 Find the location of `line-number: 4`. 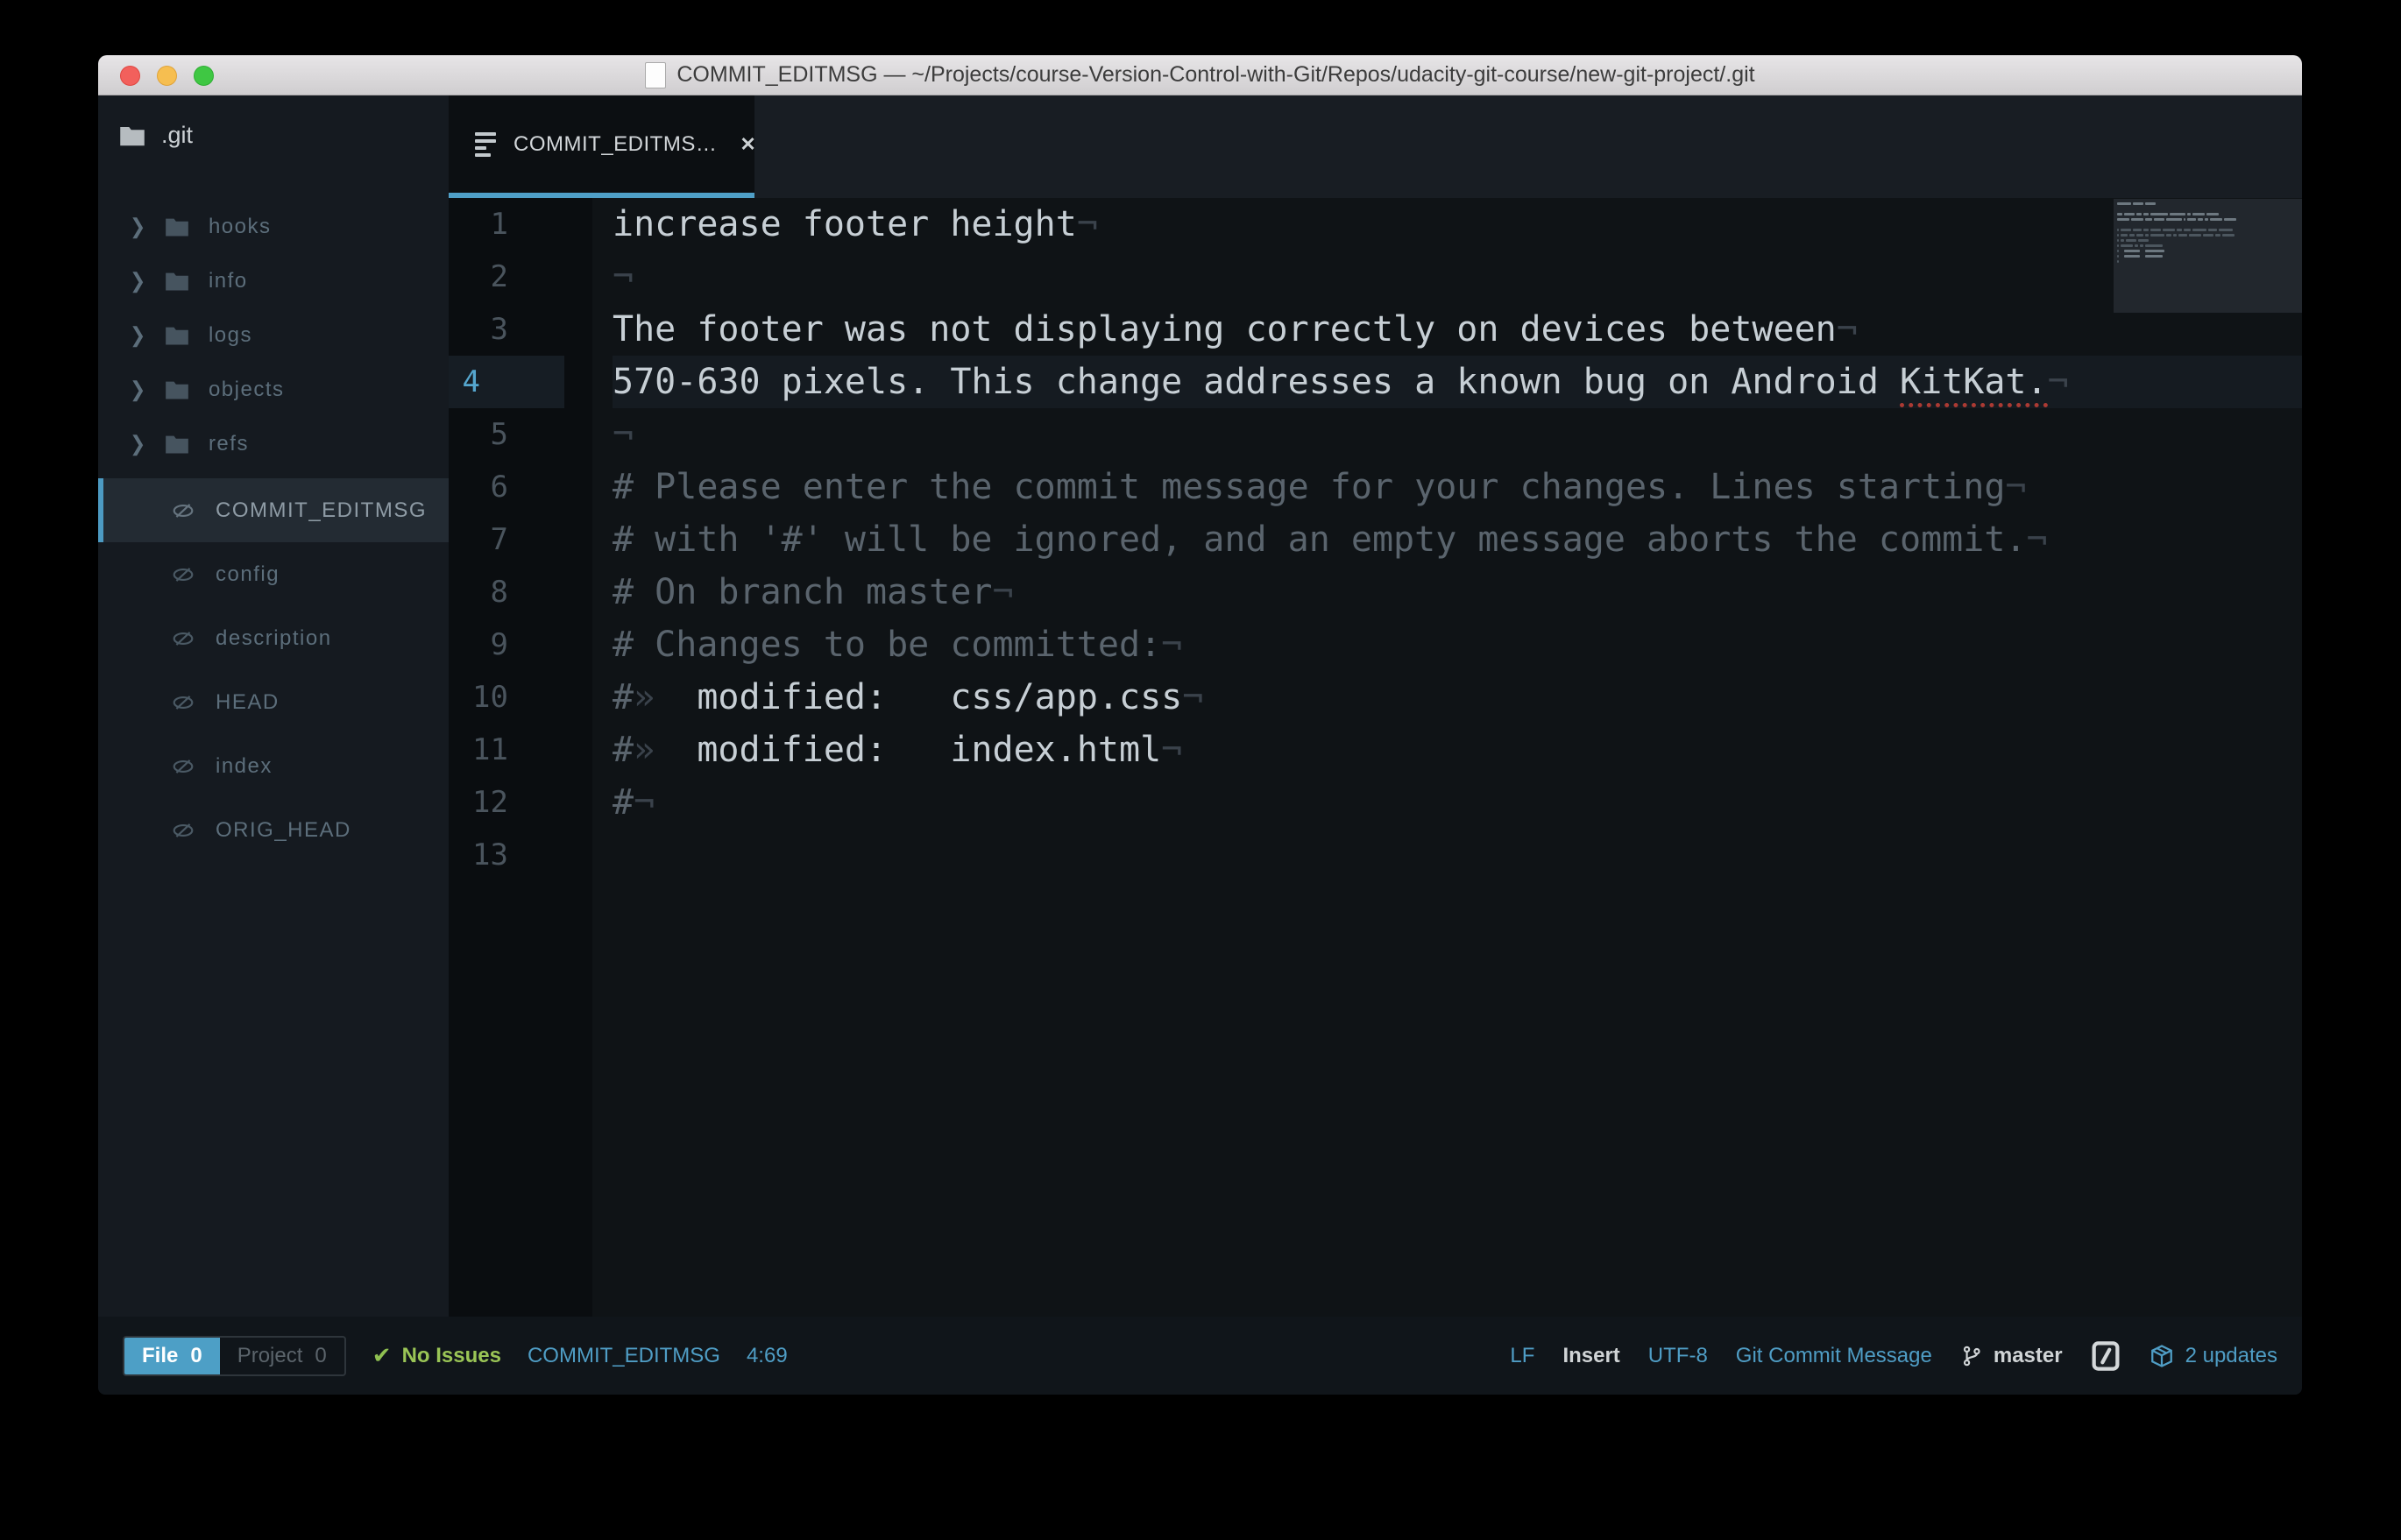

line-number: 4 is located at coordinates (507, 382).